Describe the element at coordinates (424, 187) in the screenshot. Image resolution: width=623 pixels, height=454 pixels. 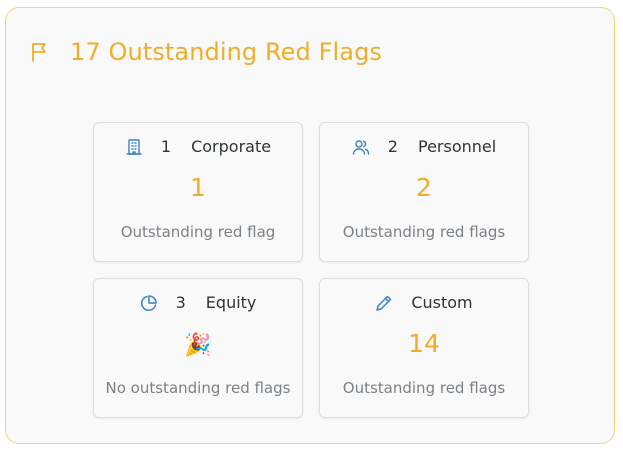
I see `card-count: 2` at that location.